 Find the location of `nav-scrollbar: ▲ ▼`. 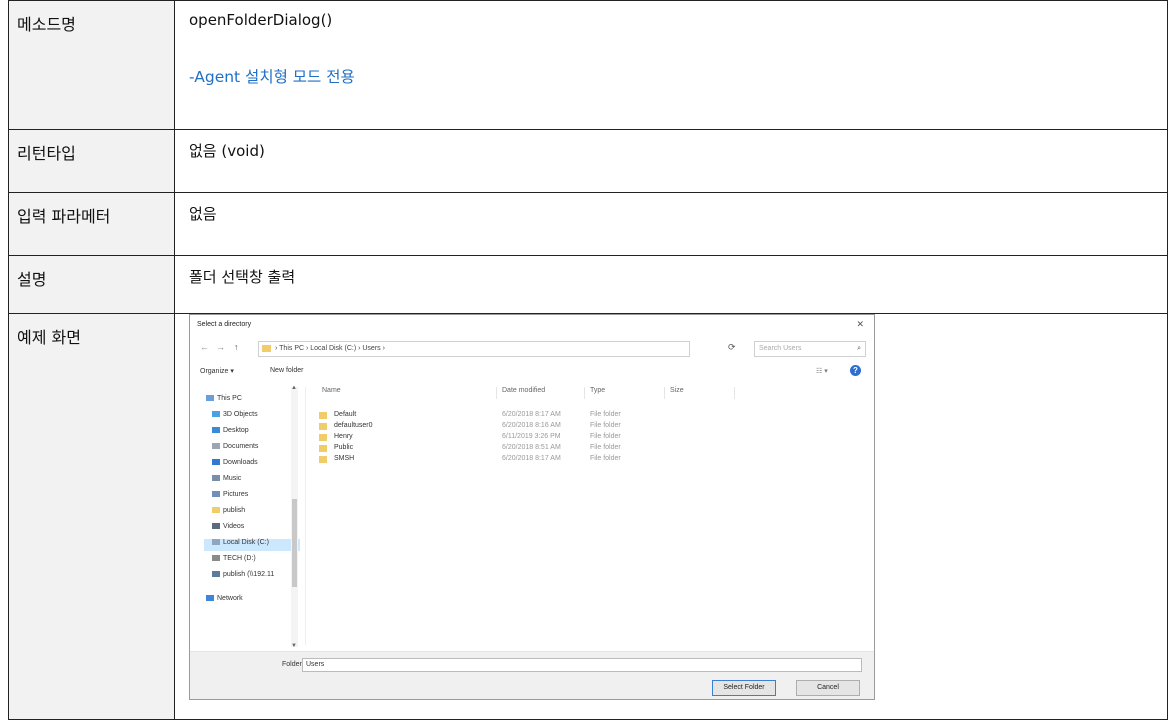

nav-scrollbar: ▲ ▼ is located at coordinates (294, 517).